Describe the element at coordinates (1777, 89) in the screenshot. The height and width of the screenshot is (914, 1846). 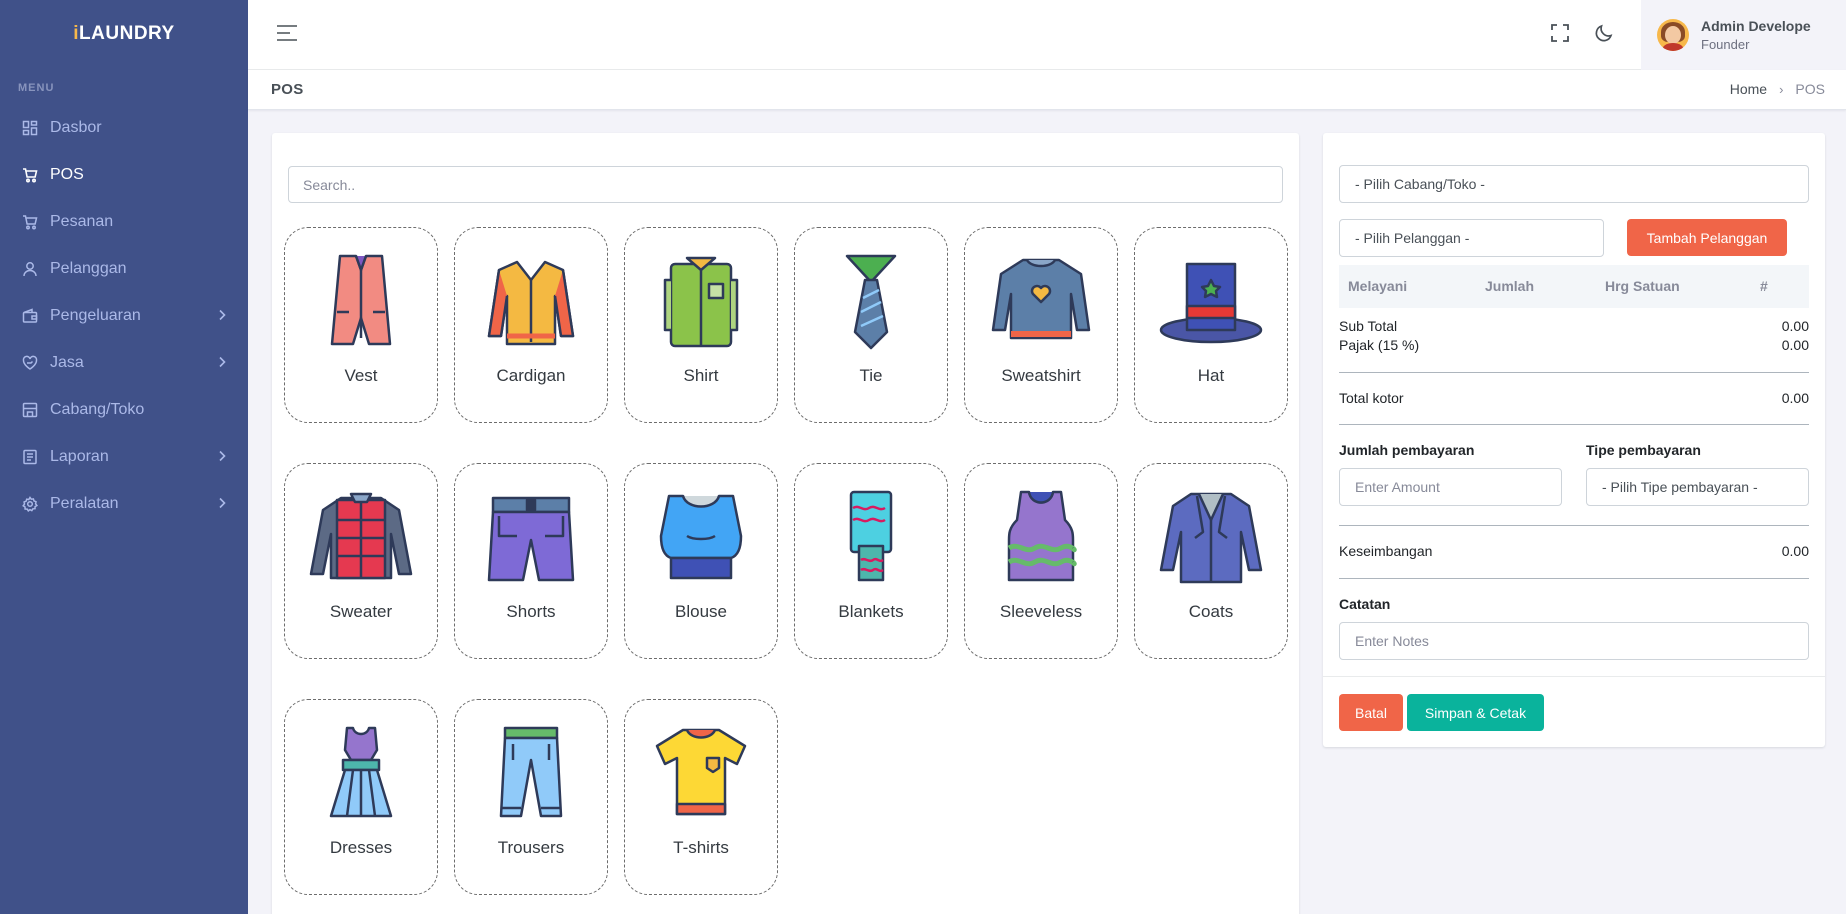
I see `breadcrumb: Home › POS` at that location.